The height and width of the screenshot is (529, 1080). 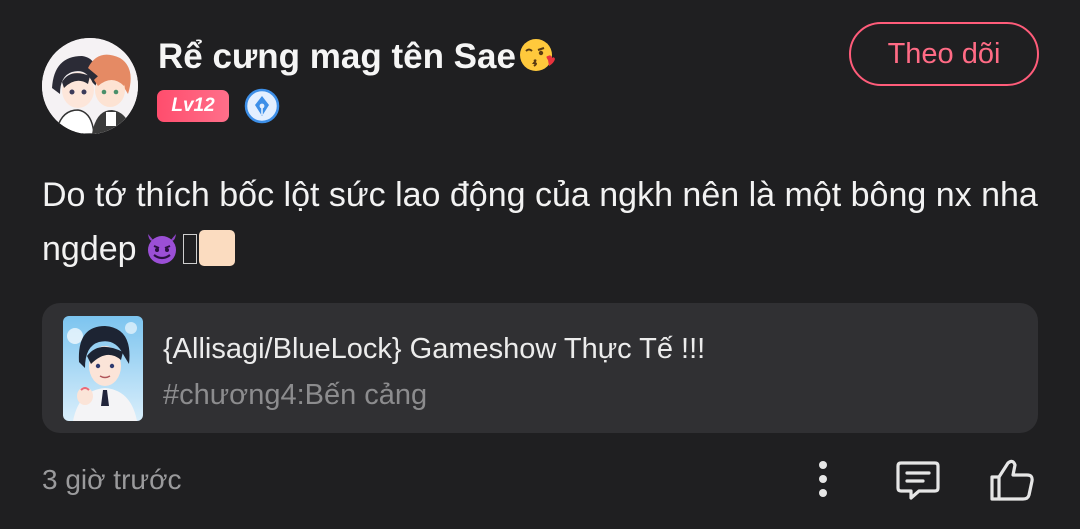 I want to click on like-button, so click(x=1012, y=480).